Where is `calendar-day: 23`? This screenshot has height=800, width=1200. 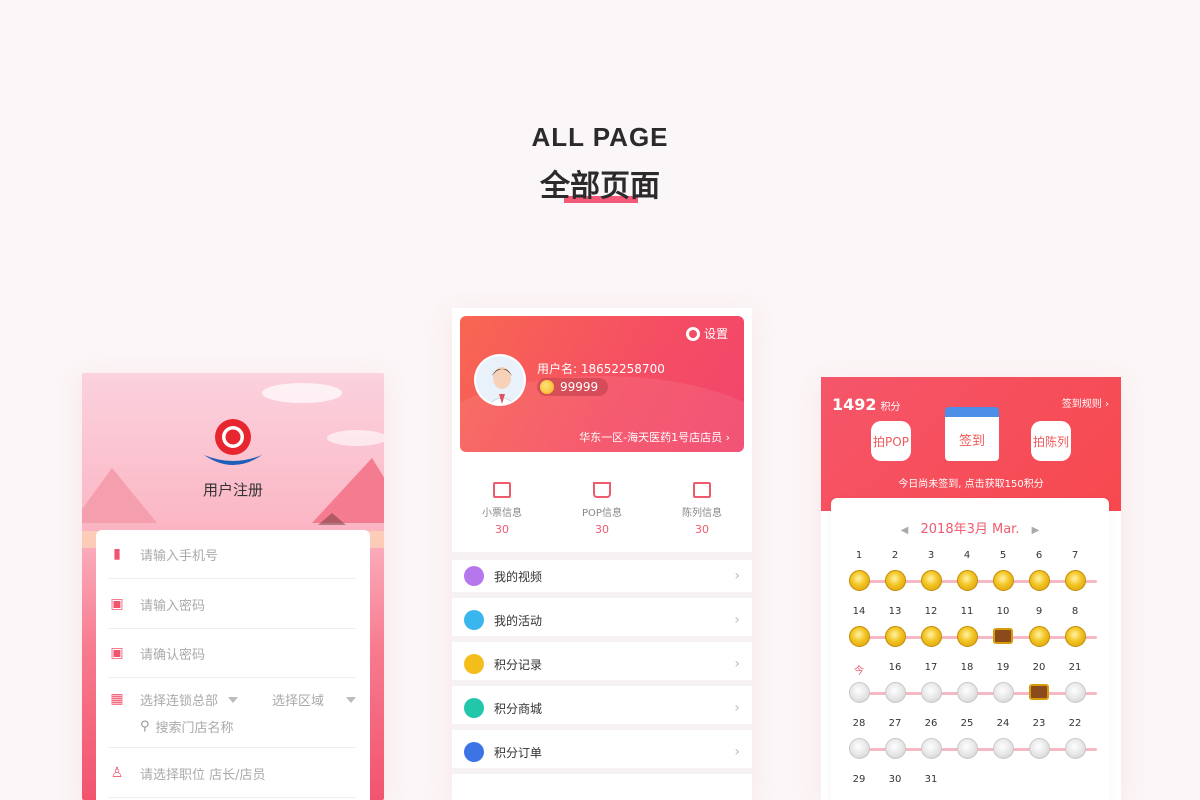
calendar-day: 23 is located at coordinates (1039, 723).